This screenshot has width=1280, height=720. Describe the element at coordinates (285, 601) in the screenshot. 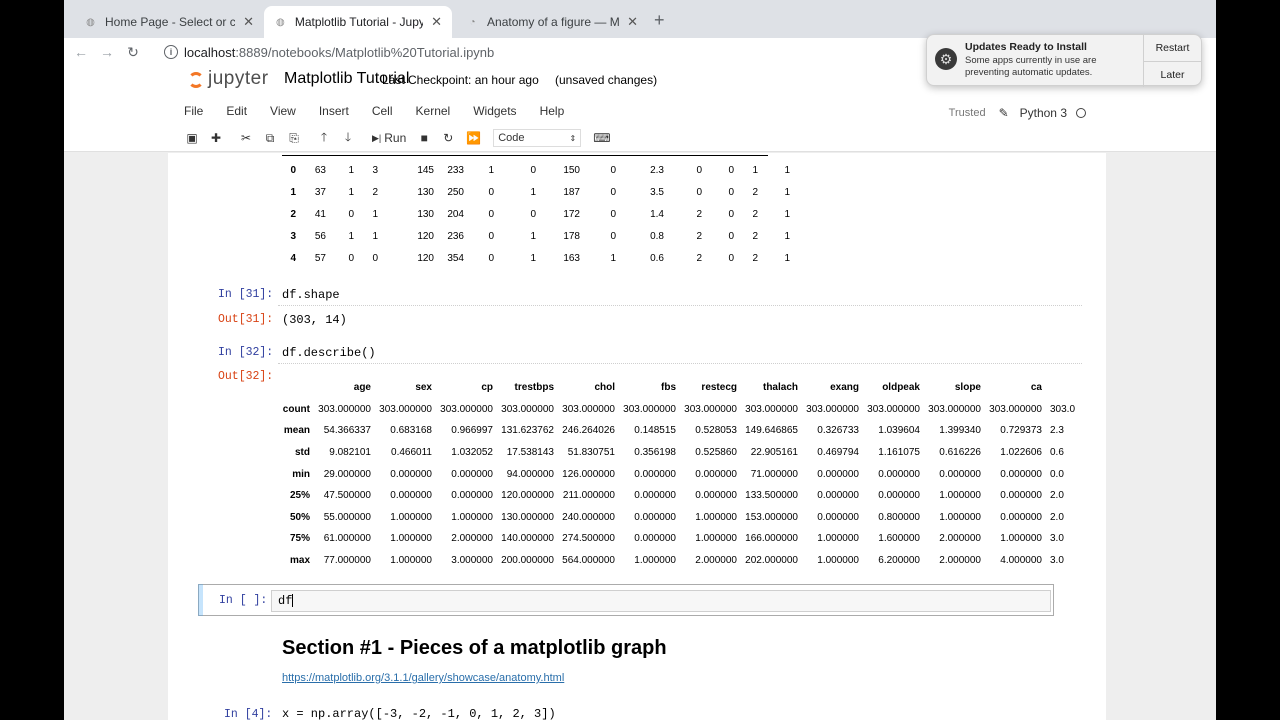

I see `code-text: df` at that location.